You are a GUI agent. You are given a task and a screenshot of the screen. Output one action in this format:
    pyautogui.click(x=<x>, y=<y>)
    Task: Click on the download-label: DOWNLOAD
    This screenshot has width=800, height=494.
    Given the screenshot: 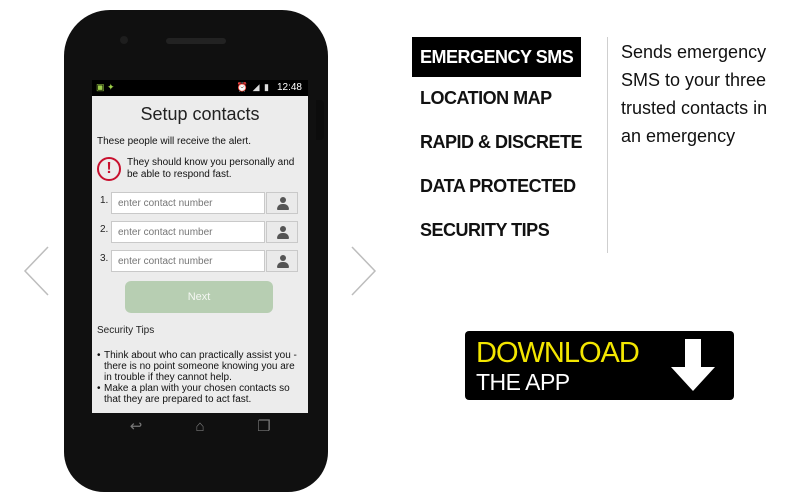 What is the action you would take?
    pyautogui.click(x=558, y=353)
    